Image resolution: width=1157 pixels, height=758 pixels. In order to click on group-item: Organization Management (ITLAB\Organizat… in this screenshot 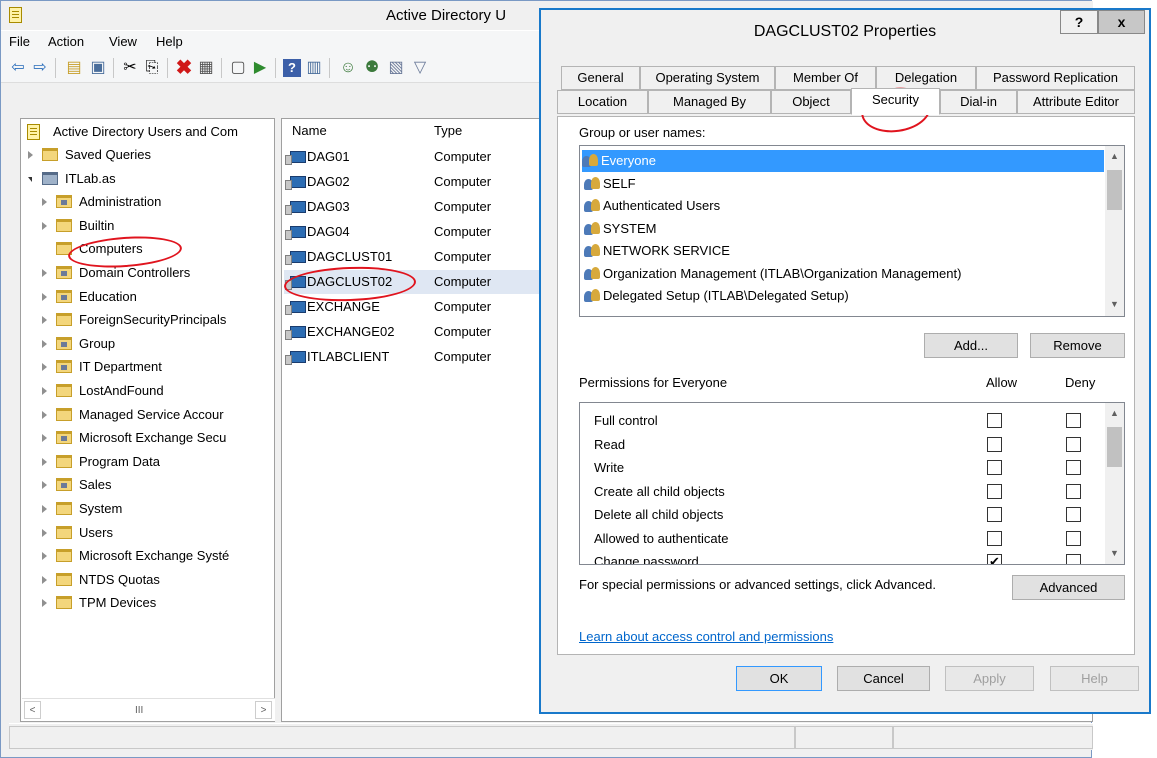, I will do `click(844, 274)`.